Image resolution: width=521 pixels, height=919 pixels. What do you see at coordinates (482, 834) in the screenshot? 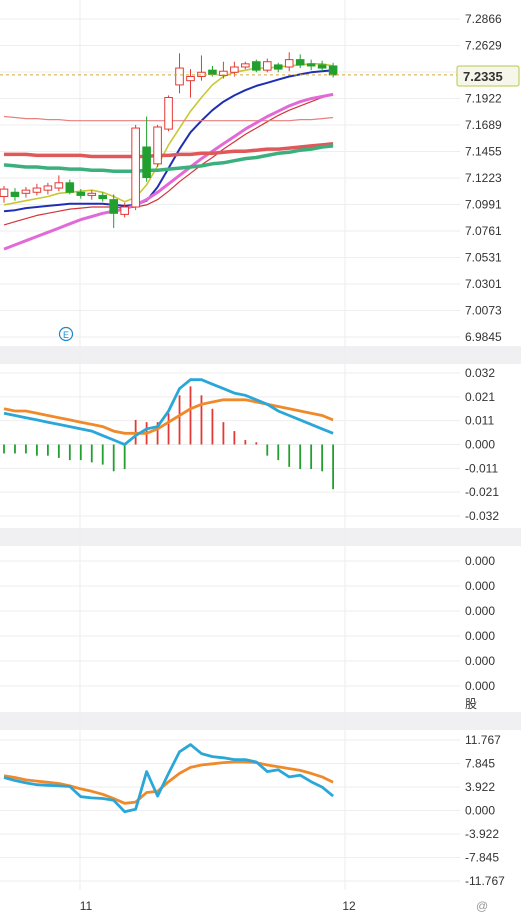
I see `oscillator-y-tick-label: -3.922` at bounding box center [482, 834].